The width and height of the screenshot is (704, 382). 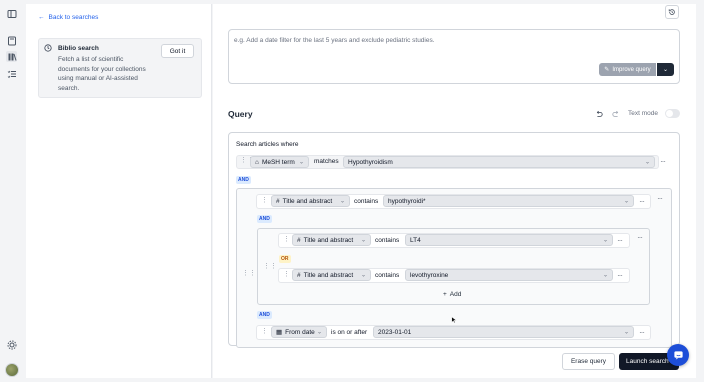 What do you see at coordinates (11, 73) in the screenshot?
I see `list-check-icon` at bounding box center [11, 73].